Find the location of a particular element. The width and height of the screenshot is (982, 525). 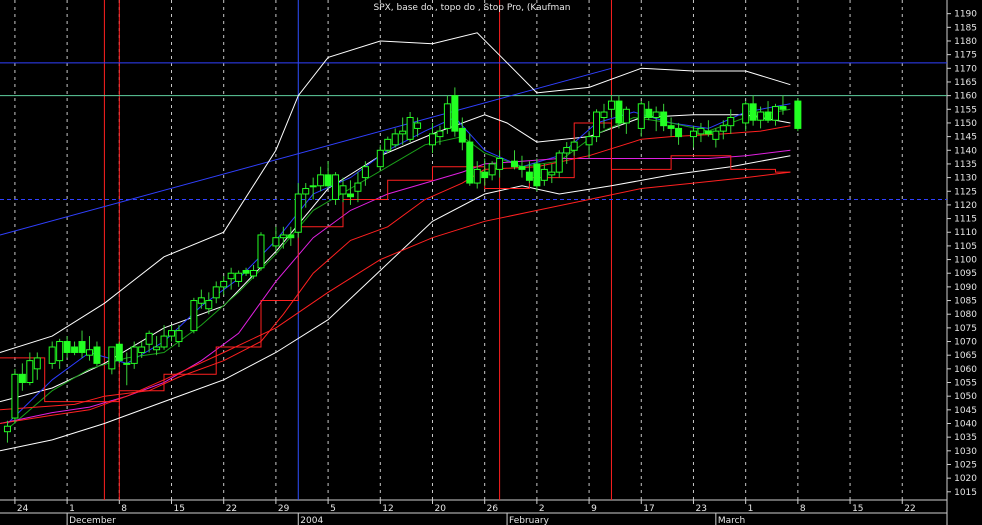

x-tick-label: 23 is located at coordinates (700, 509).